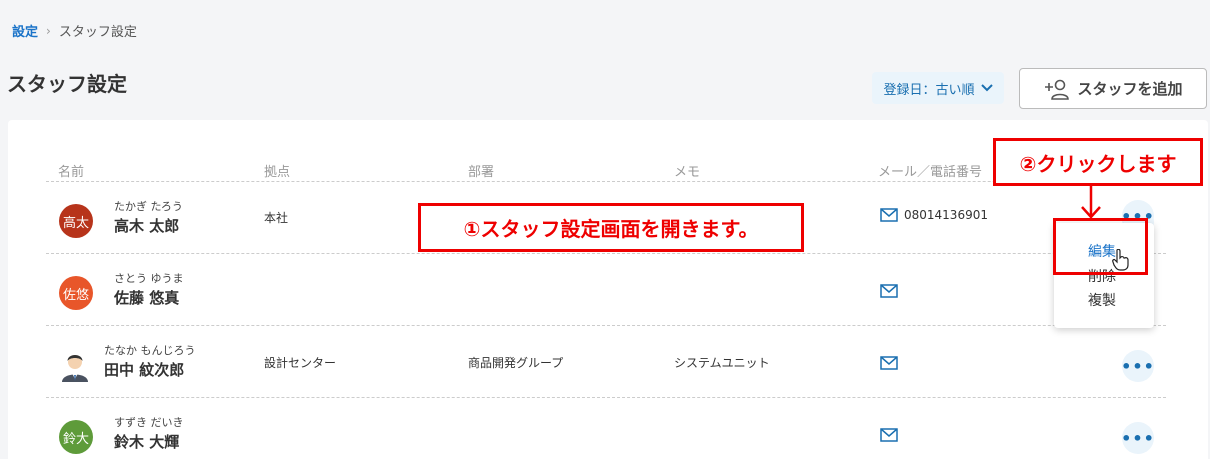  What do you see at coordinates (71, 172) in the screenshot?
I see `header-name: 名前` at bounding box center [71, 172].